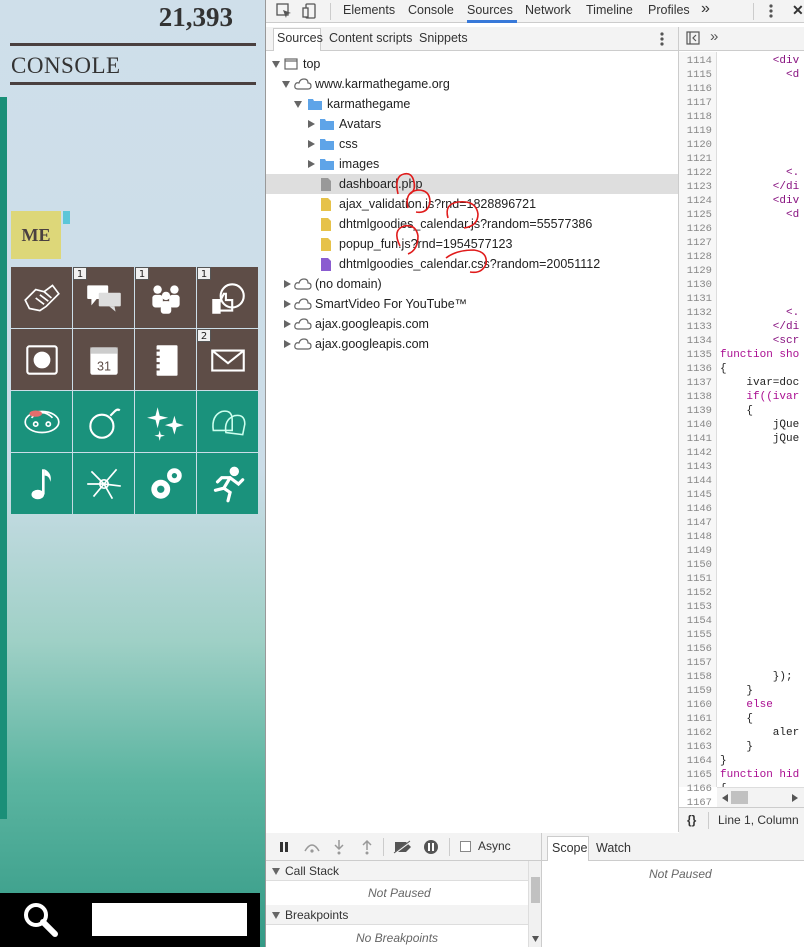 This screenshot has height=947, width=804. What do you see at coordinates (699, 425) in the screenshot?
I see `line-number: 1140` at bounding box center [699, 425].